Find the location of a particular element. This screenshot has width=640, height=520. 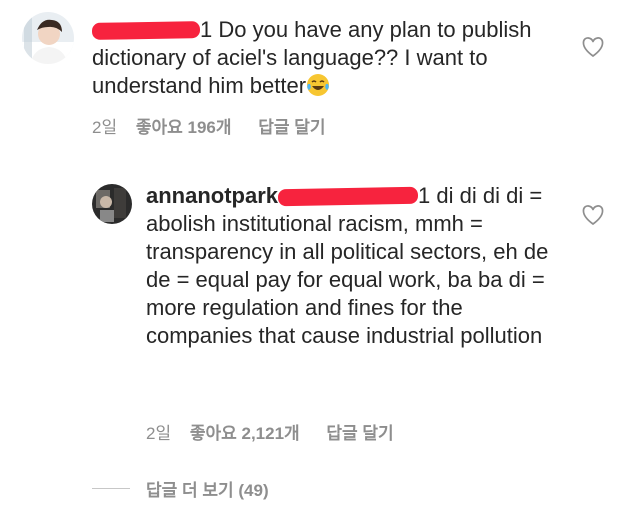

divider-line is located at coordinates (111, 488).